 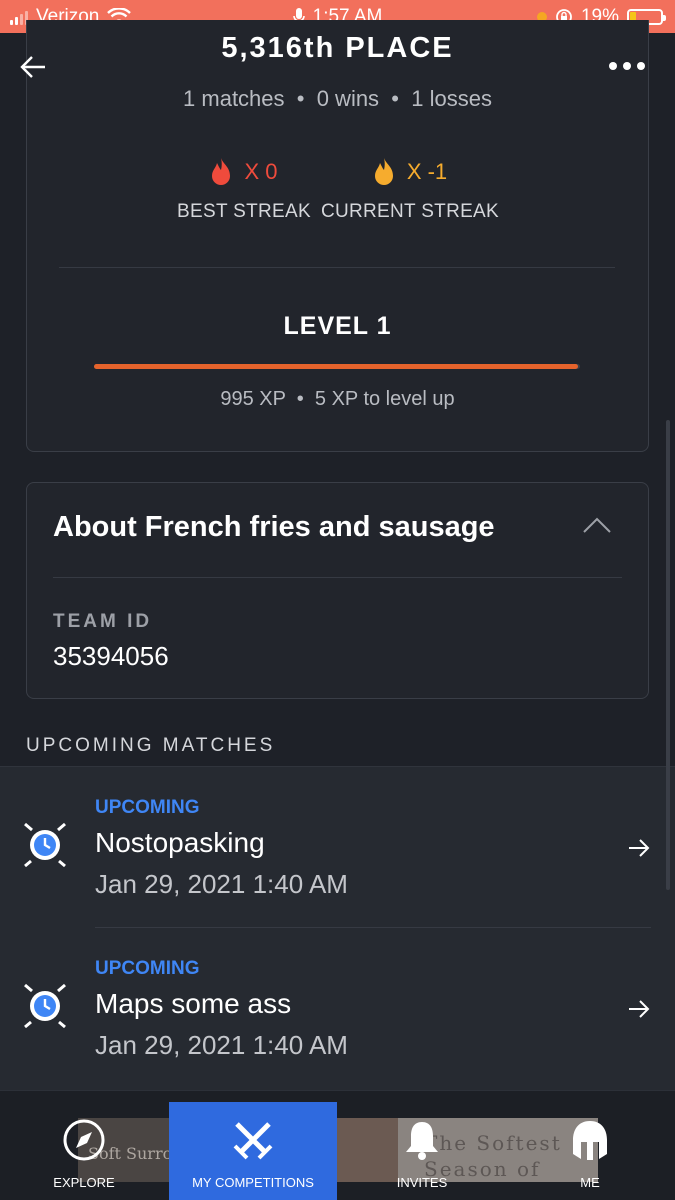 What do you see at coordinates (180, 842) in the screenshot?
I see `match-name: Nostopasking` at bounding box center [180, 842].